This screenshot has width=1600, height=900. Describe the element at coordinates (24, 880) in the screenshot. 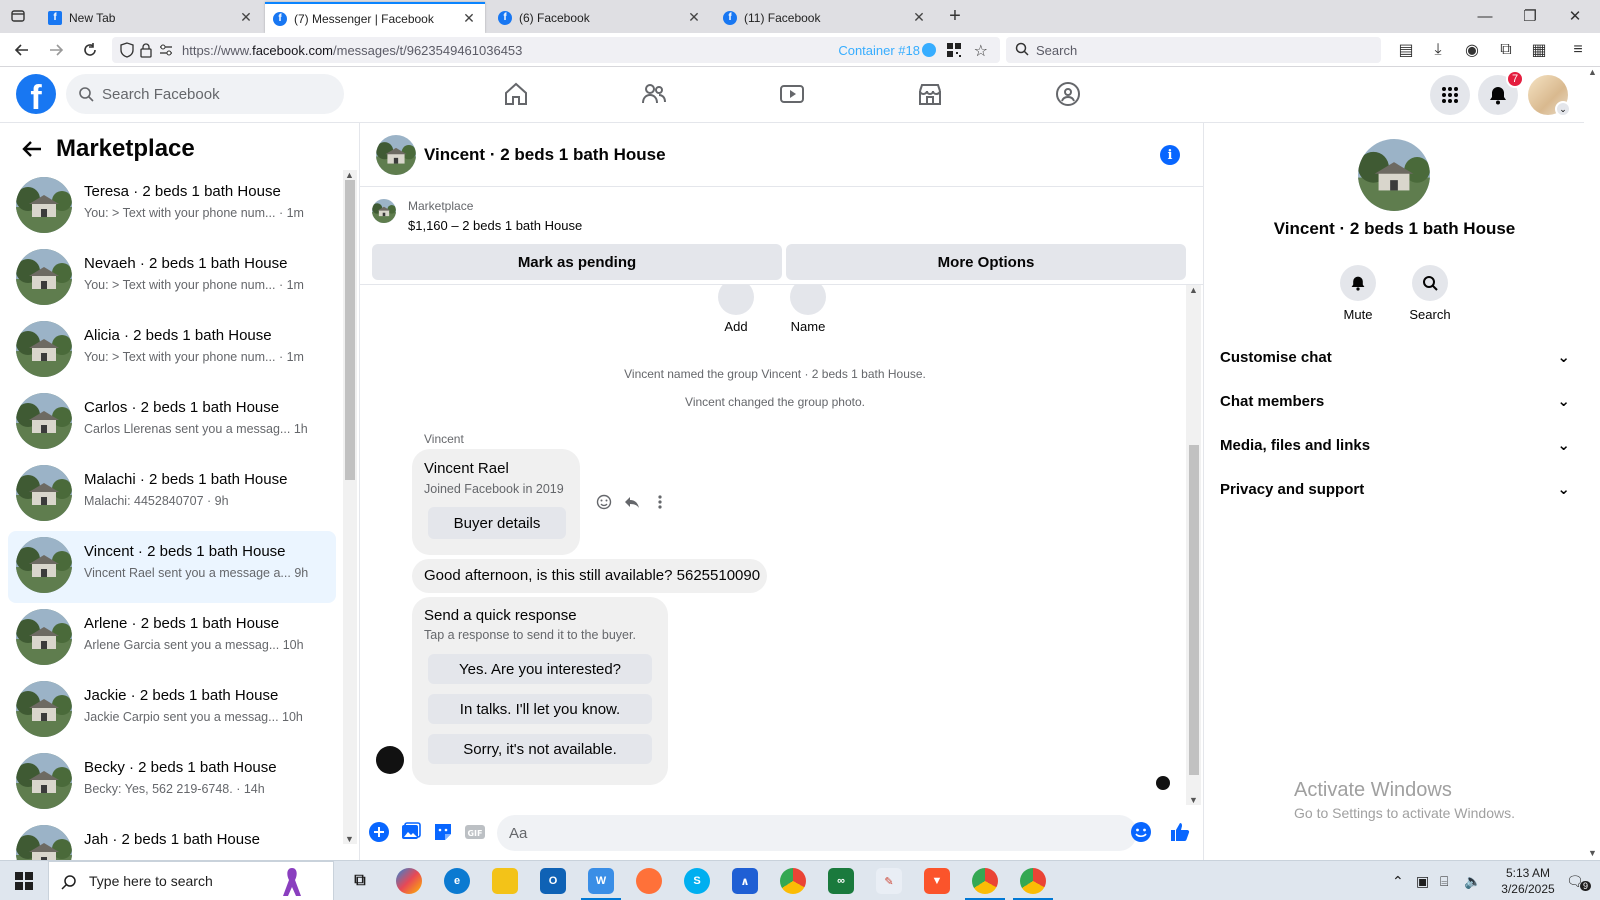

I see `windows-start-icon` at that location.